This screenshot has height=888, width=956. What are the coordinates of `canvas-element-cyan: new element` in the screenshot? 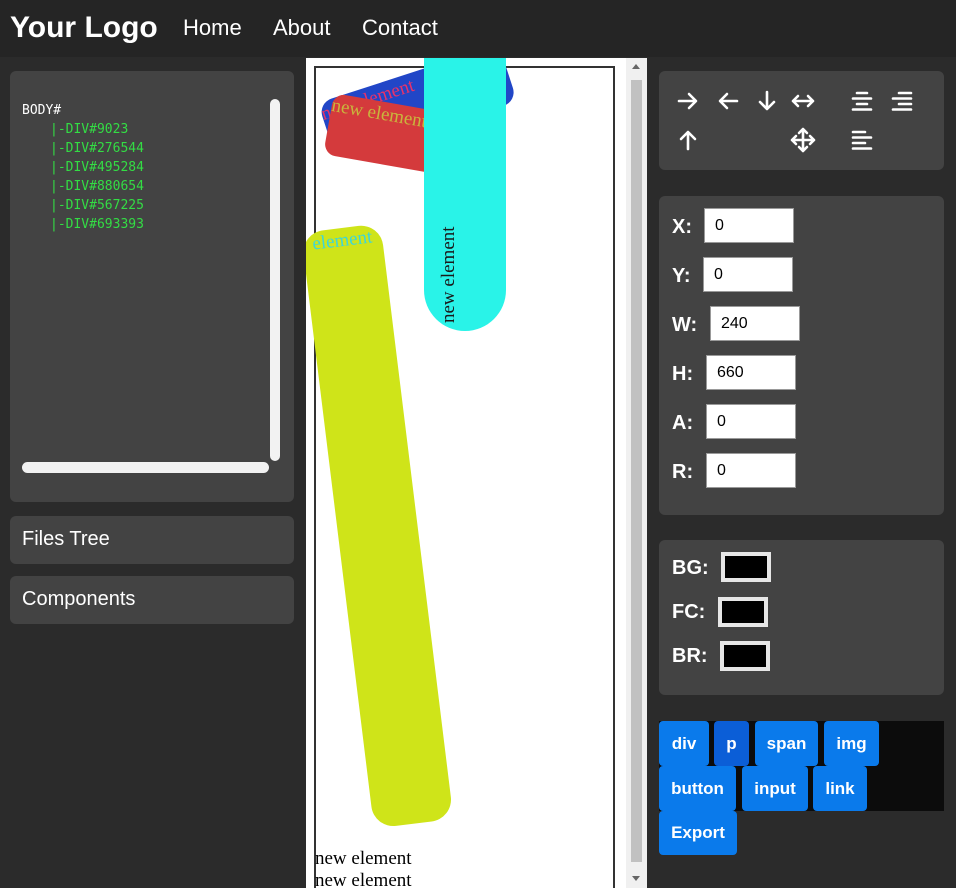 It's located at (465, 194).